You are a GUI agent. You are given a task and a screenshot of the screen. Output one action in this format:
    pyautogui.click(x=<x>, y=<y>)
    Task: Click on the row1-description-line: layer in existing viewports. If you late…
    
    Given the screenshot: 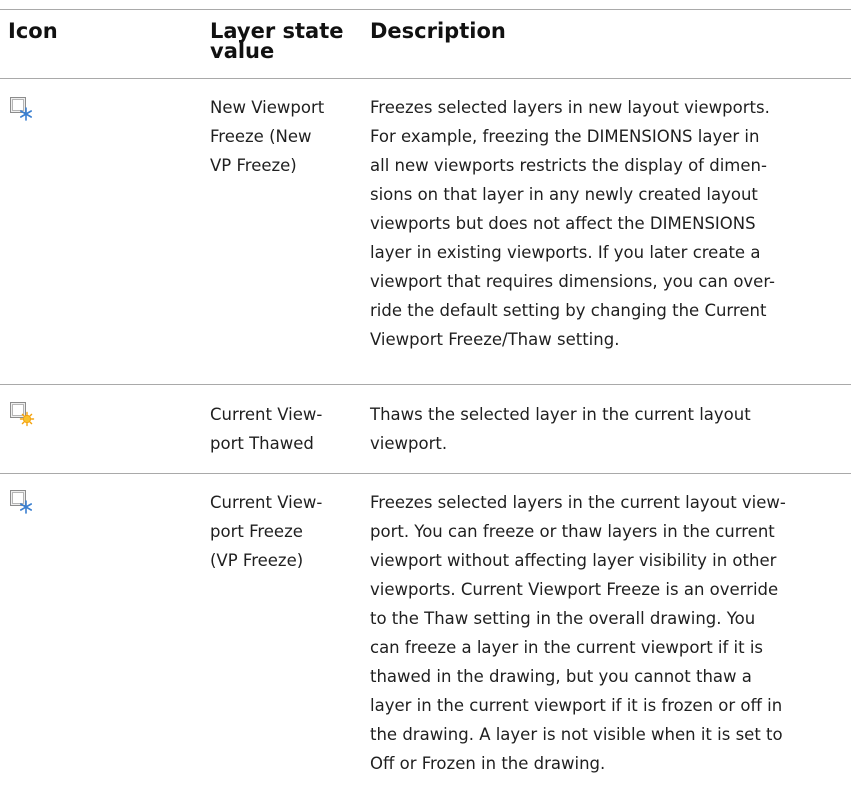 What is the action you would take?
    pyautogui.click(x=565, y=252)
    